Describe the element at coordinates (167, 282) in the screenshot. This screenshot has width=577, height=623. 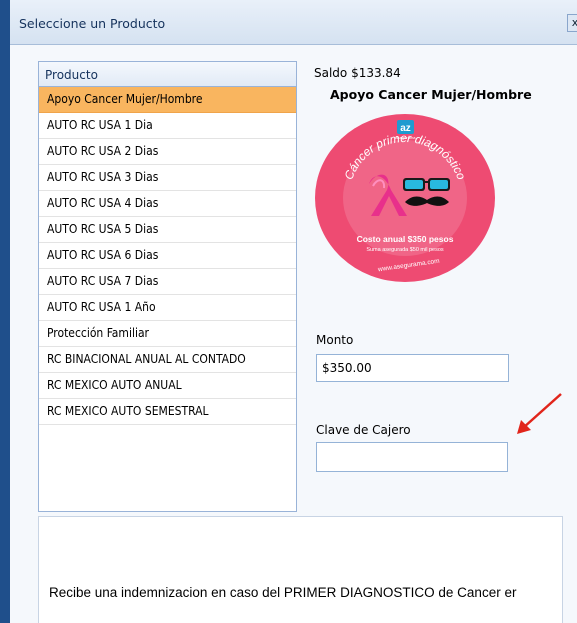
I see `product-list-item: AUTO RC USA 7 Dias` at that location.